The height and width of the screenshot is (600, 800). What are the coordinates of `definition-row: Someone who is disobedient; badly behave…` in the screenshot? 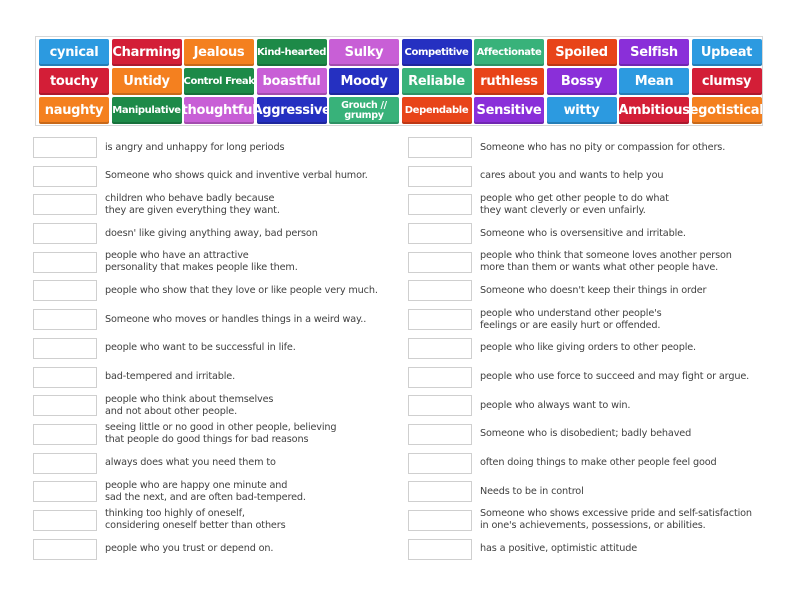 It's located at (593, 438).